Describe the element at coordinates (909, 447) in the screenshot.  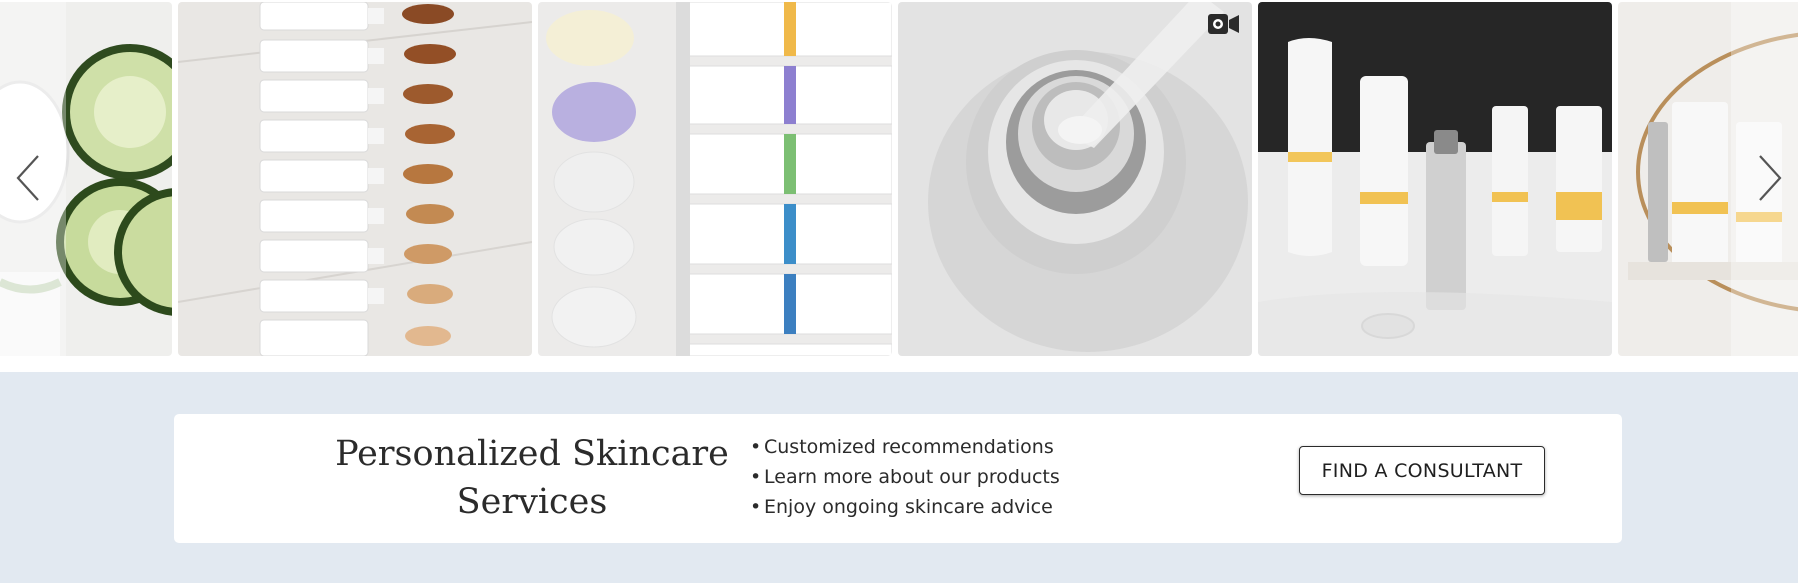
I see `benefit-text: Customized recommendations` at that location.